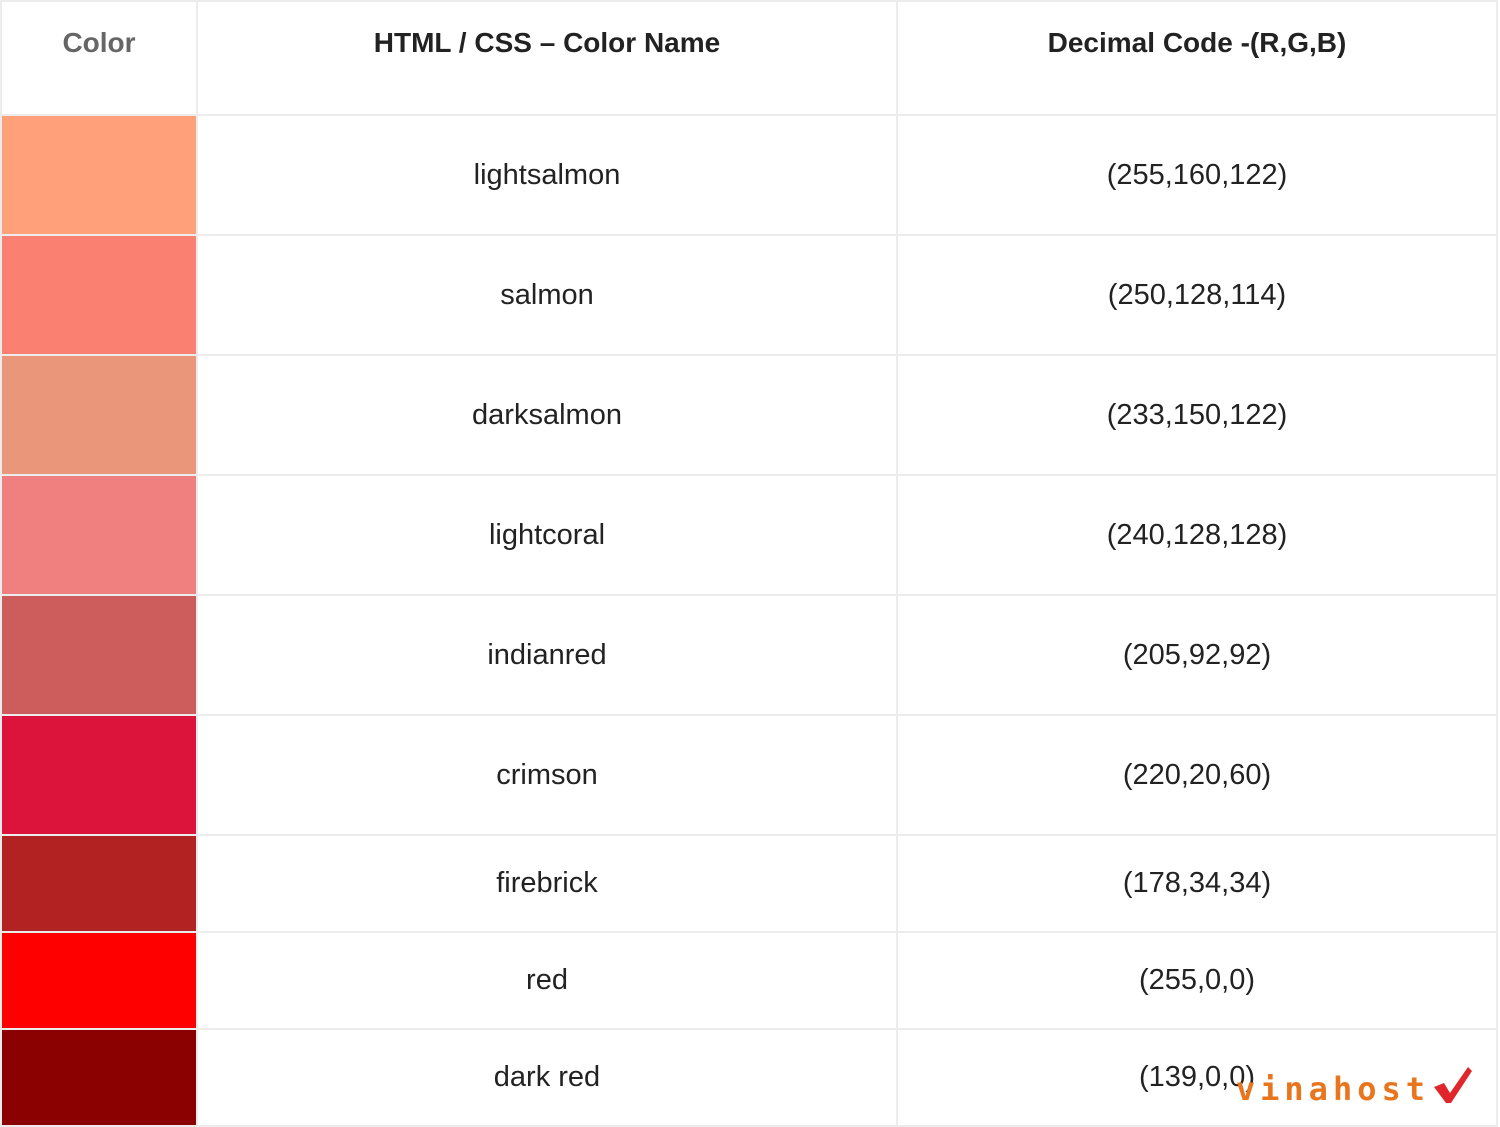  Describe the element at coordinates (1197, 775) in the screenshot. I see `decimal-code: (220,20,60)` at that location.